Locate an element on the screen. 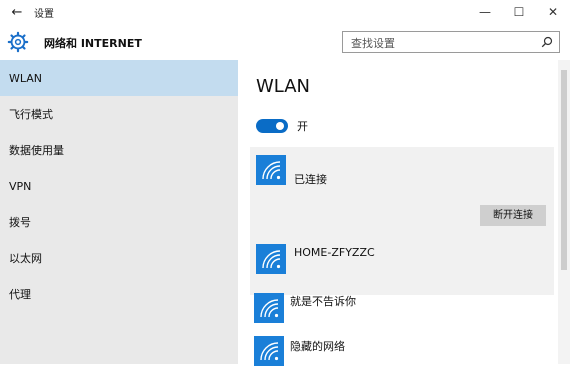 The width and height of the screenshot is (570, 366). sidebar-item-label: 飞行模式 is located at coordinates (31, 114).